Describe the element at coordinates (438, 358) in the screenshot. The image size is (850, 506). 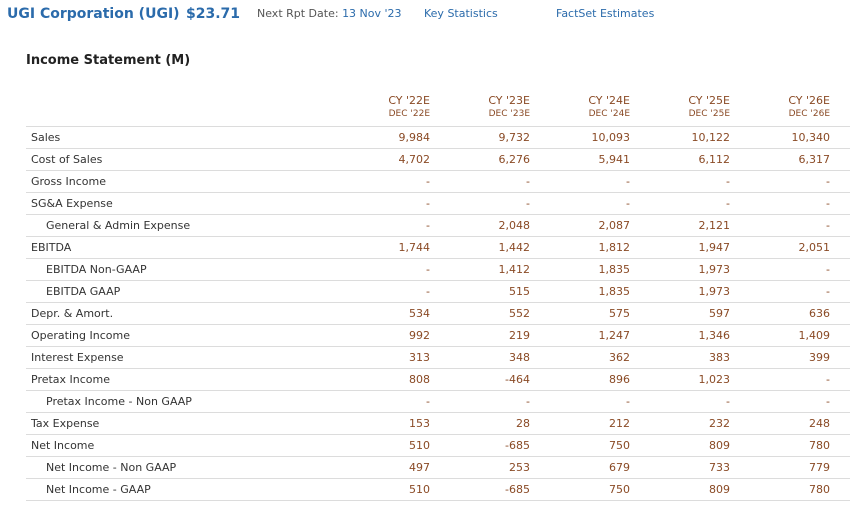
I see `table-row: Interest Expense 313 348 362 383 399` at that location.